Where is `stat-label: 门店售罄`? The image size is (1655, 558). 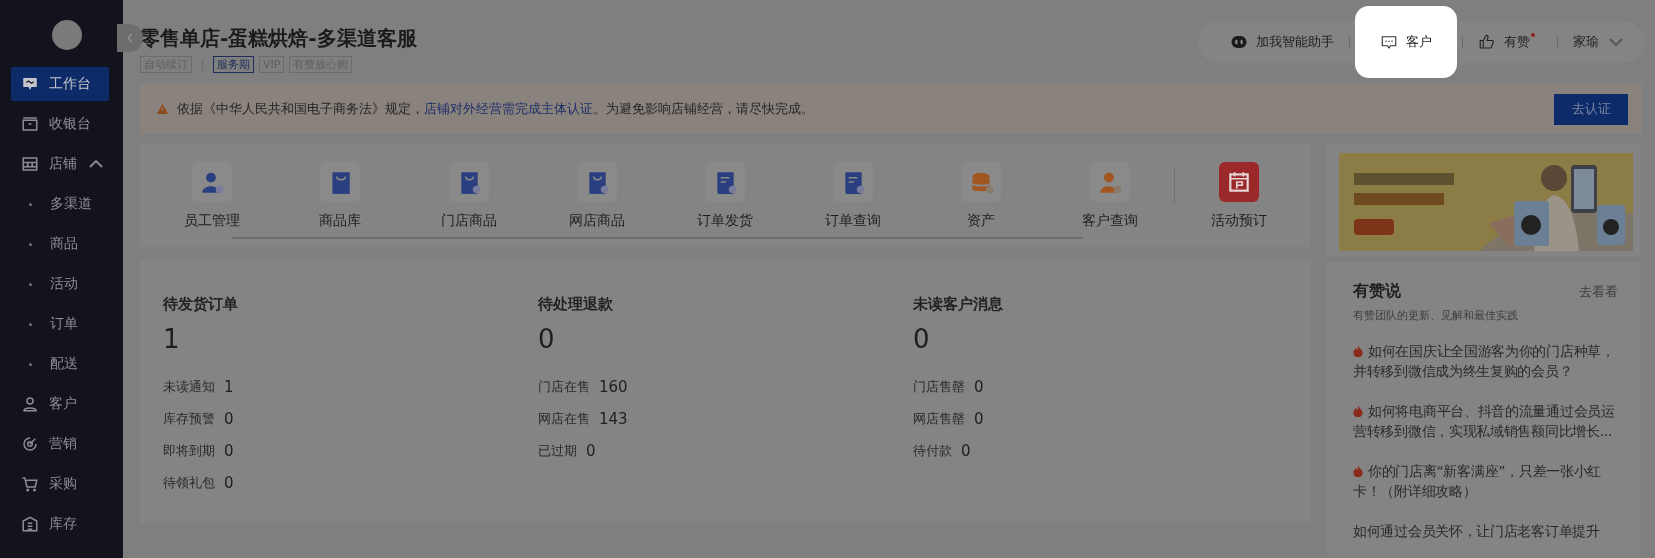 stat-label: 门店售罄 is located at coordinates (939, 387).